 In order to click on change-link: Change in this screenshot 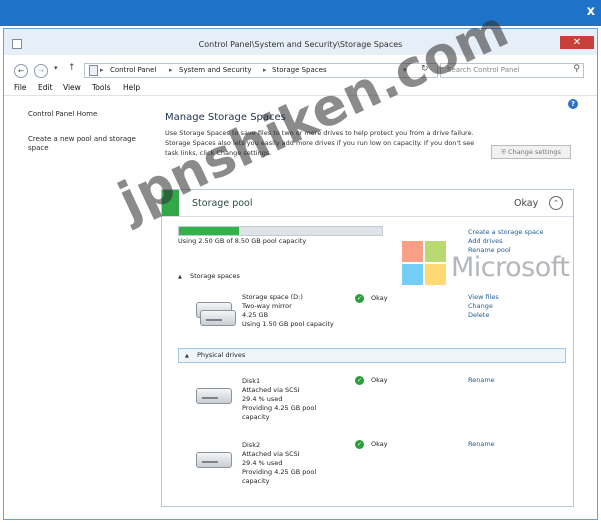, I will do `click(483, 306)`.